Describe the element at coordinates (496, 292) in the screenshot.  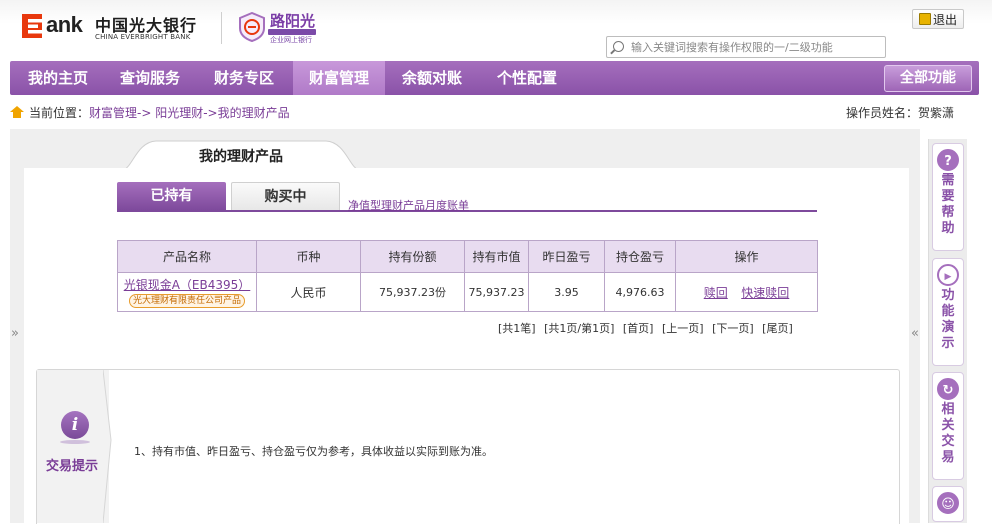
I see `market-value-cell: 75,937.23` at that location.